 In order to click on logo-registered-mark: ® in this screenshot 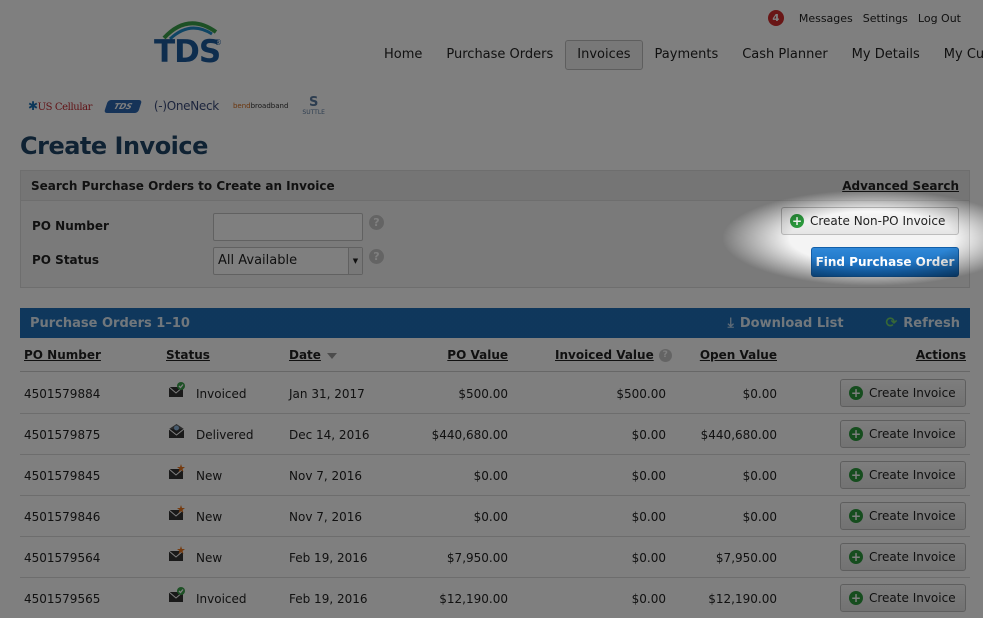, I will do `click(218, 42)`.